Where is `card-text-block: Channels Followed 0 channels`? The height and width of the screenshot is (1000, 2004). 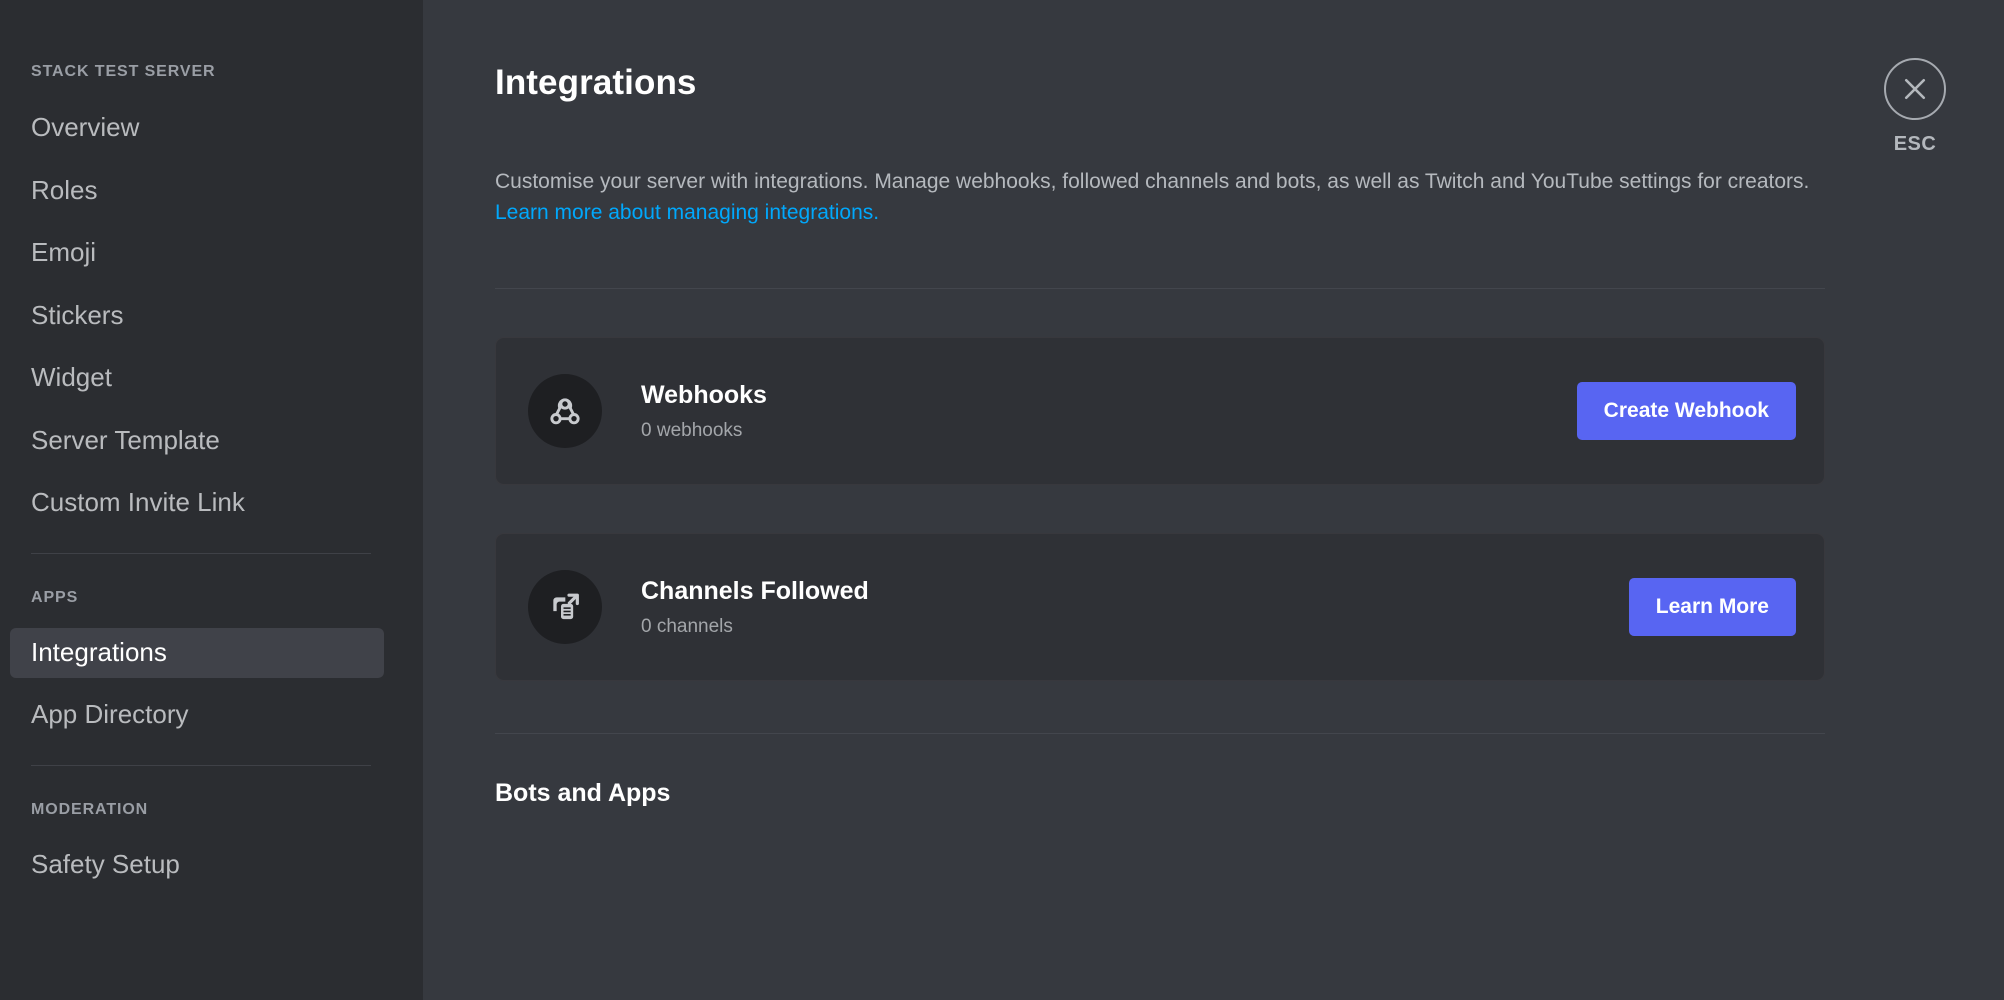
card-text-block: Channels Followed 0 channels is located at coordinates (1135, 607).